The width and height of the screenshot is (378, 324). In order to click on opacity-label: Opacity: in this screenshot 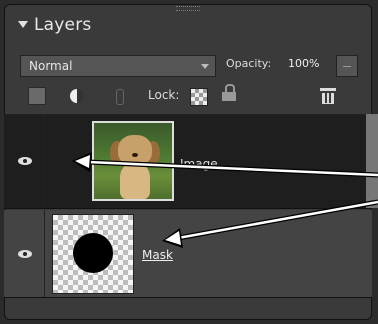, I will do `click(249, 63)`.